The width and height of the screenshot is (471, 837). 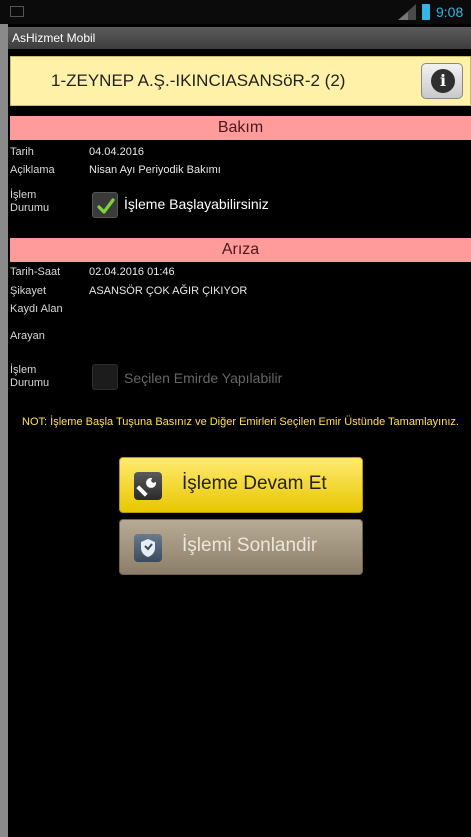 What do you see at coordinates (426, 12) in the screenshot?
I see `battery-icon` at bounding box center [426, 12].